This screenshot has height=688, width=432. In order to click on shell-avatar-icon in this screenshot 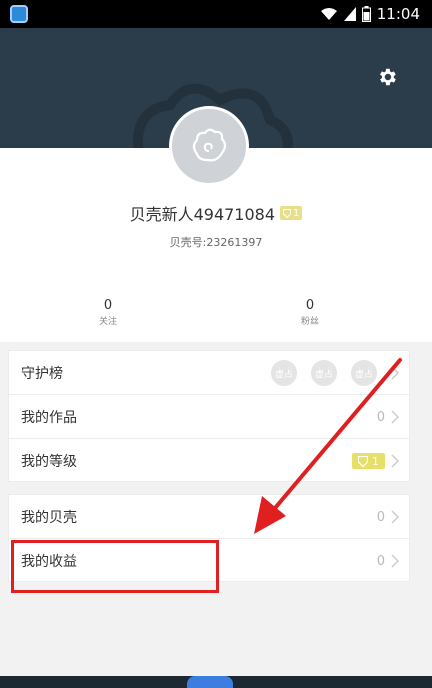, I will do `click(209, 145)`.